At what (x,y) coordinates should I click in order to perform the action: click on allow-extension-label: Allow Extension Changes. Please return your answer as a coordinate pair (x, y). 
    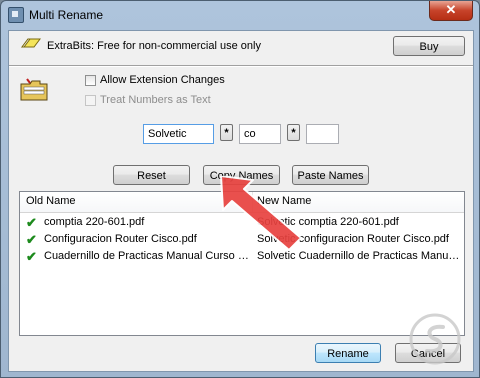
    Looking at the image, I should click on (162, 80).